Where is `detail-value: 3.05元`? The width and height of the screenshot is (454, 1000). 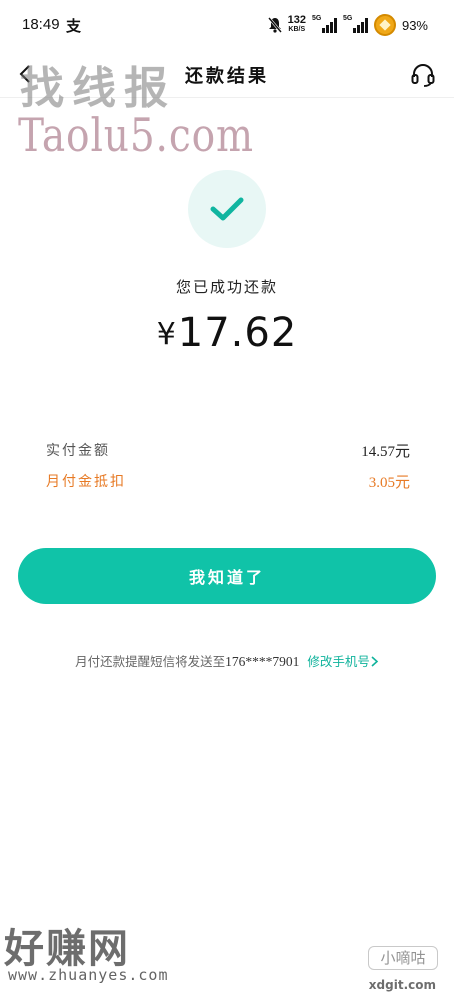
detail-value: 3.05元 is located at coordinates (389, 482).